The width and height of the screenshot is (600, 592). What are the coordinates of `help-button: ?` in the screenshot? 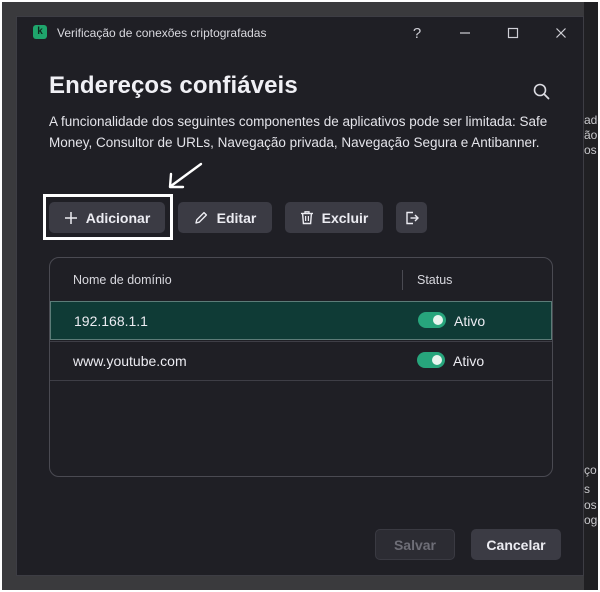 It's located at (417, 33).